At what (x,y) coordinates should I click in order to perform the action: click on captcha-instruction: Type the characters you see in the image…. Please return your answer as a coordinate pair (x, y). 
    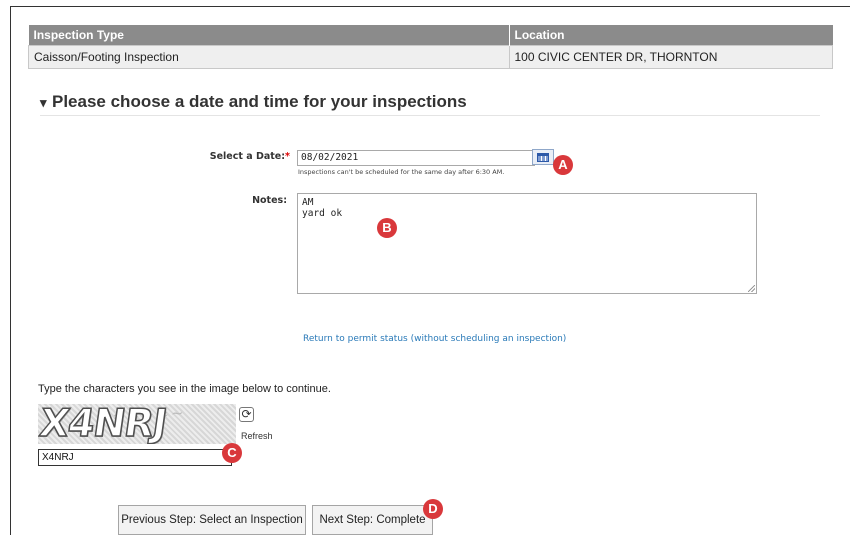
    Looking at the image, I should click on (184, 389).